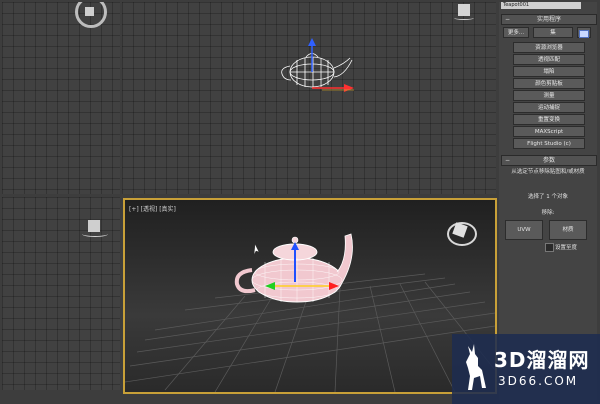 This screenshot has height=404, width=600. I want to click on utility-button-5: 运动捕捉, so click(549, 107).